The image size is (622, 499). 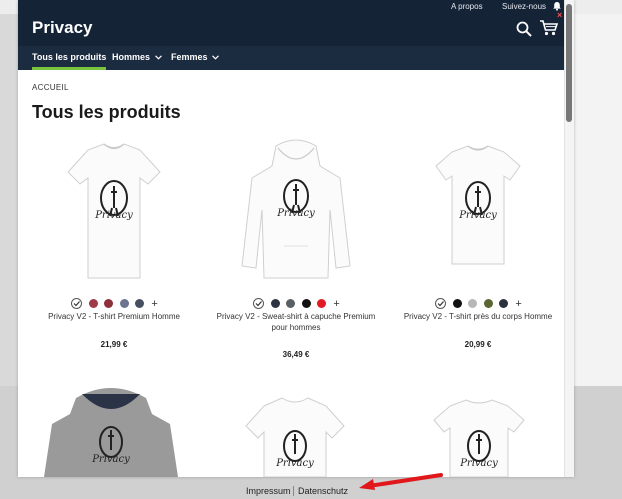 I want to click on impressum-link: Impressum, so click(x=268, y=491).